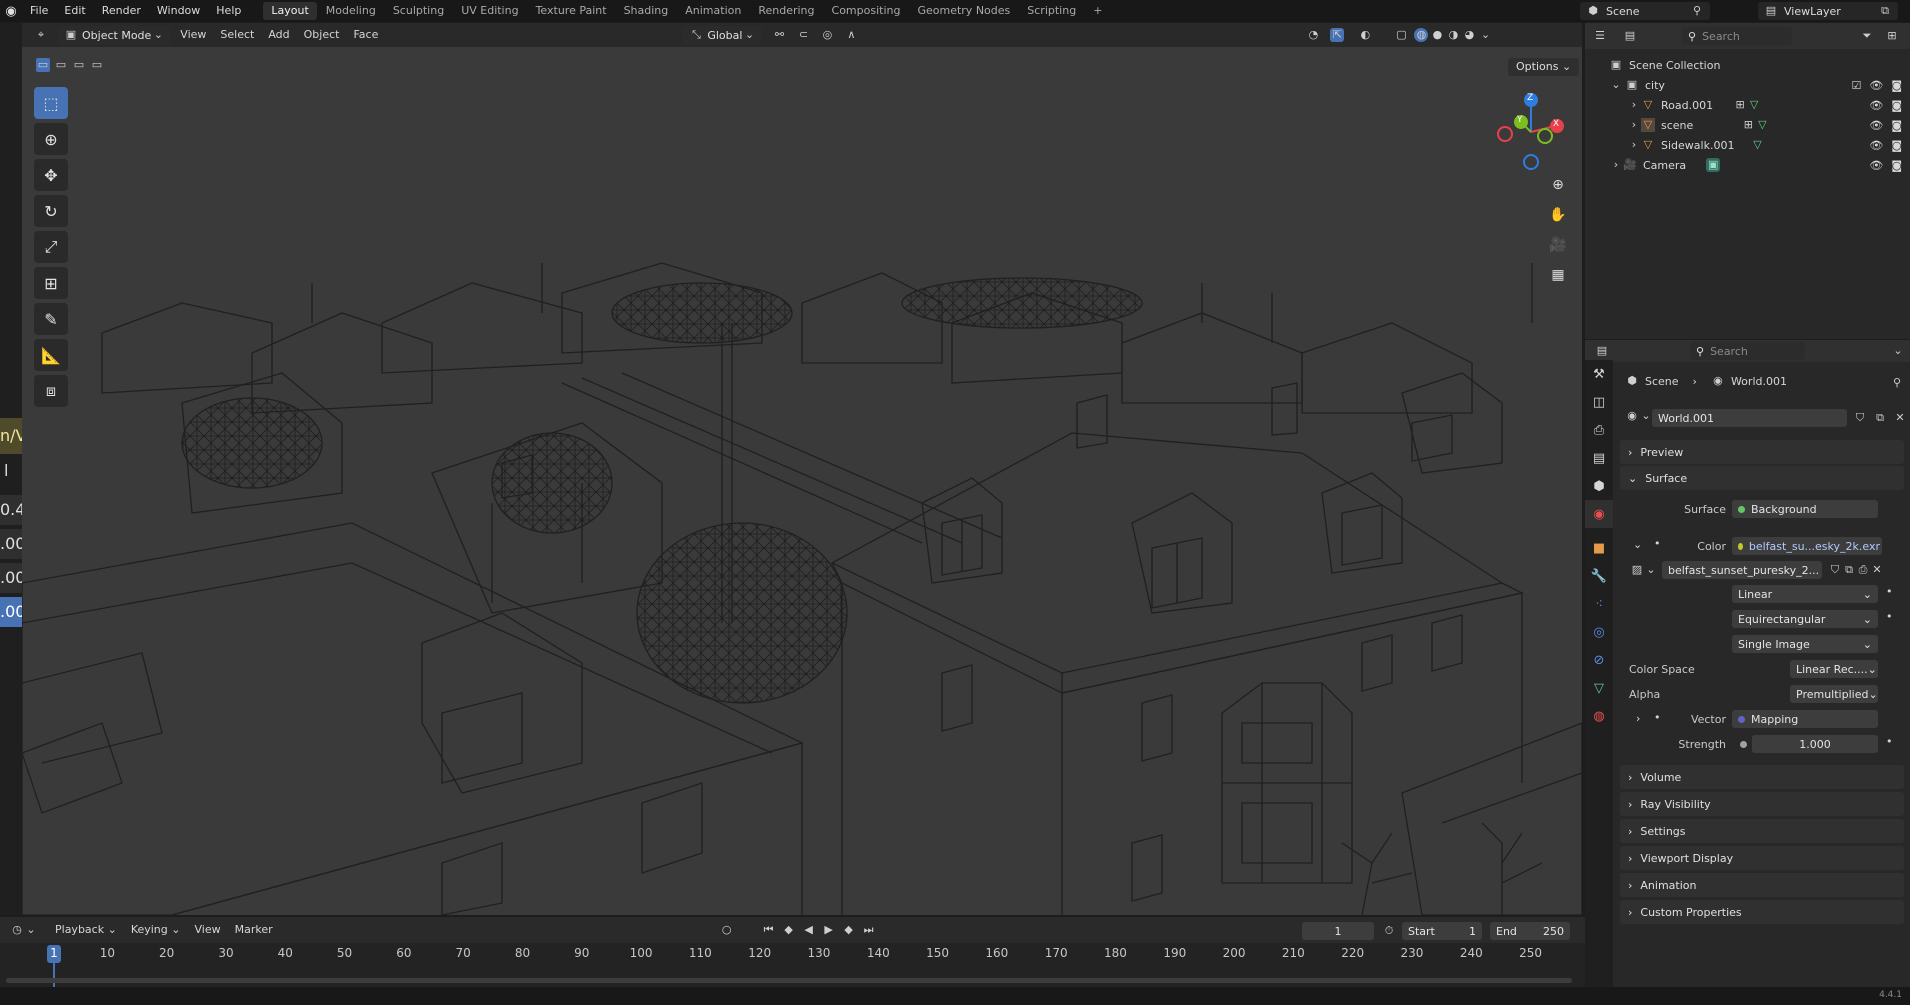 The image size is (1910, 1005). I want to click on tab-geometry-nodes: Geometry Nodes, so click(963, 11).